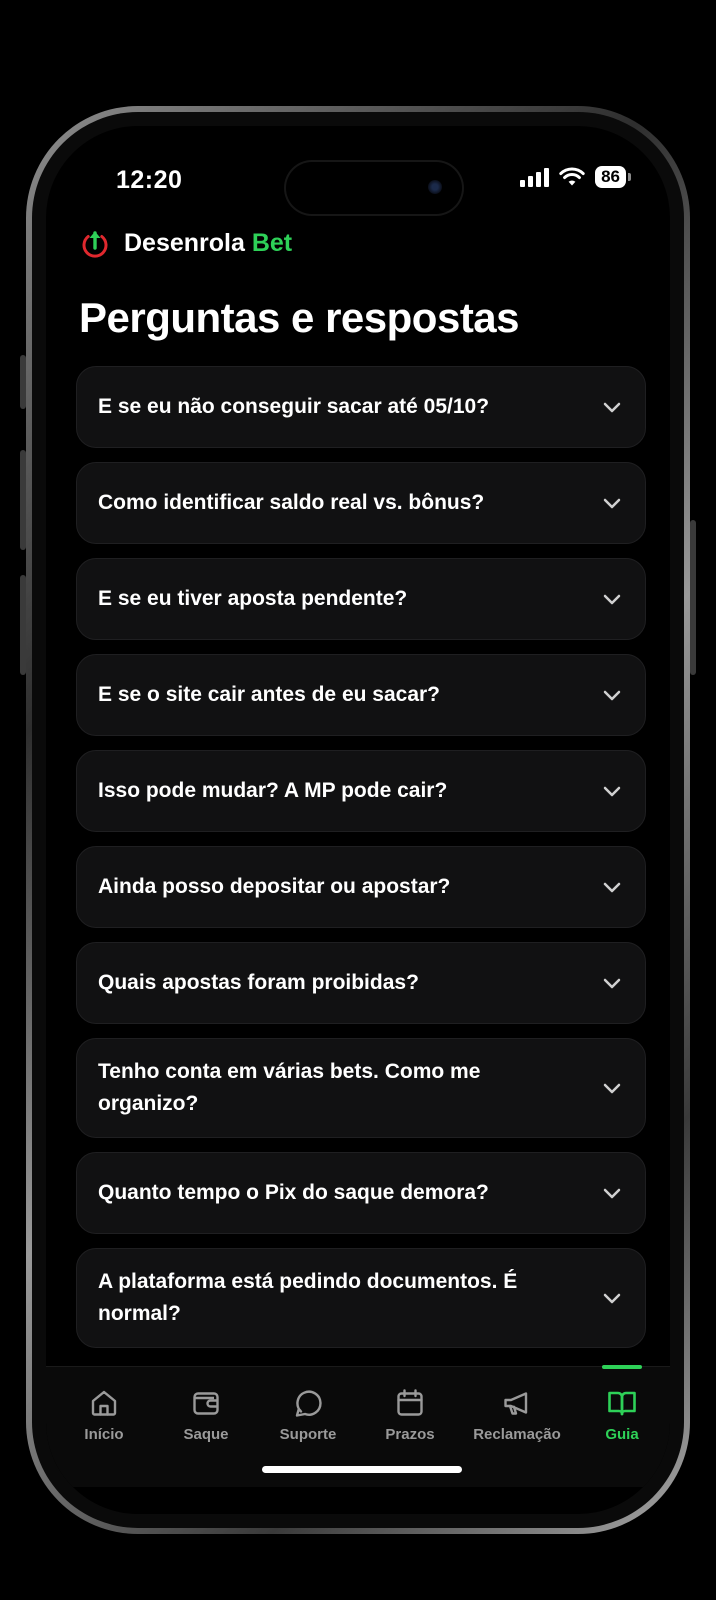  Describe the element at coordinates (362, 1469) in the screenshot. I see `home-indicator` at that location.